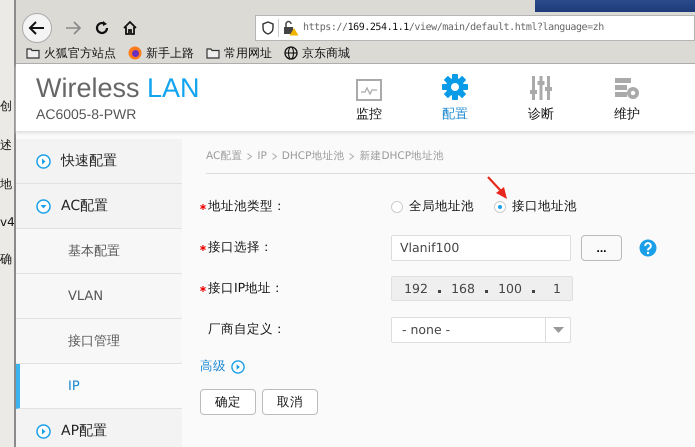  What do you see at coordinates (118, 88) in the screenshot?
I see `brand-logo: Wireless LAN` at bounding box center [118, 88].